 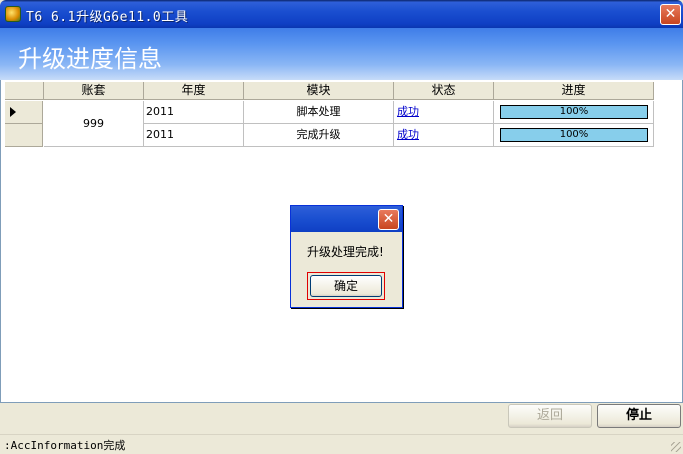 What do you see at coordinates (341, 14) in the screenshot?
I see `window-titlebar: T6 6.1升级G6e11.0工具 ✕` at bounding box center [341, 14].